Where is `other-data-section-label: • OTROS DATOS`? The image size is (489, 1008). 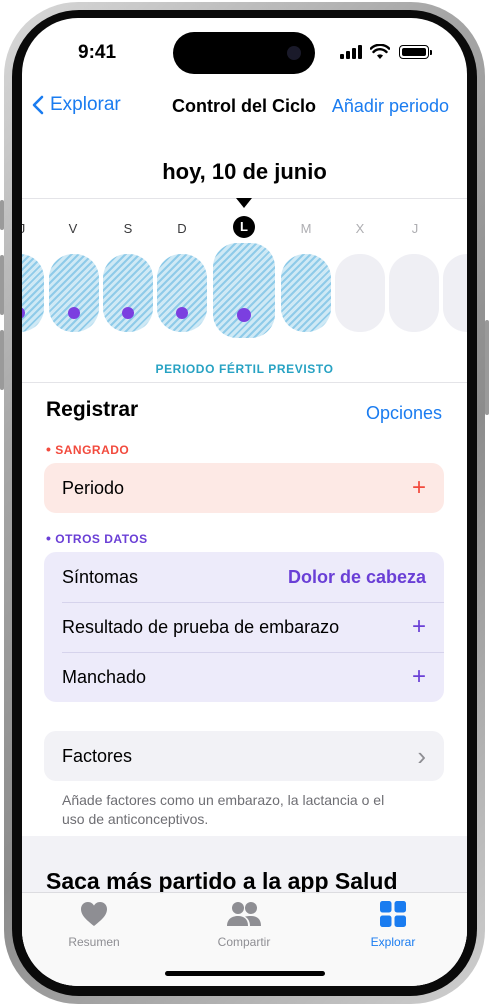
other-data-section-label: • OTROS DATOS is located at coordinates (97, 538).